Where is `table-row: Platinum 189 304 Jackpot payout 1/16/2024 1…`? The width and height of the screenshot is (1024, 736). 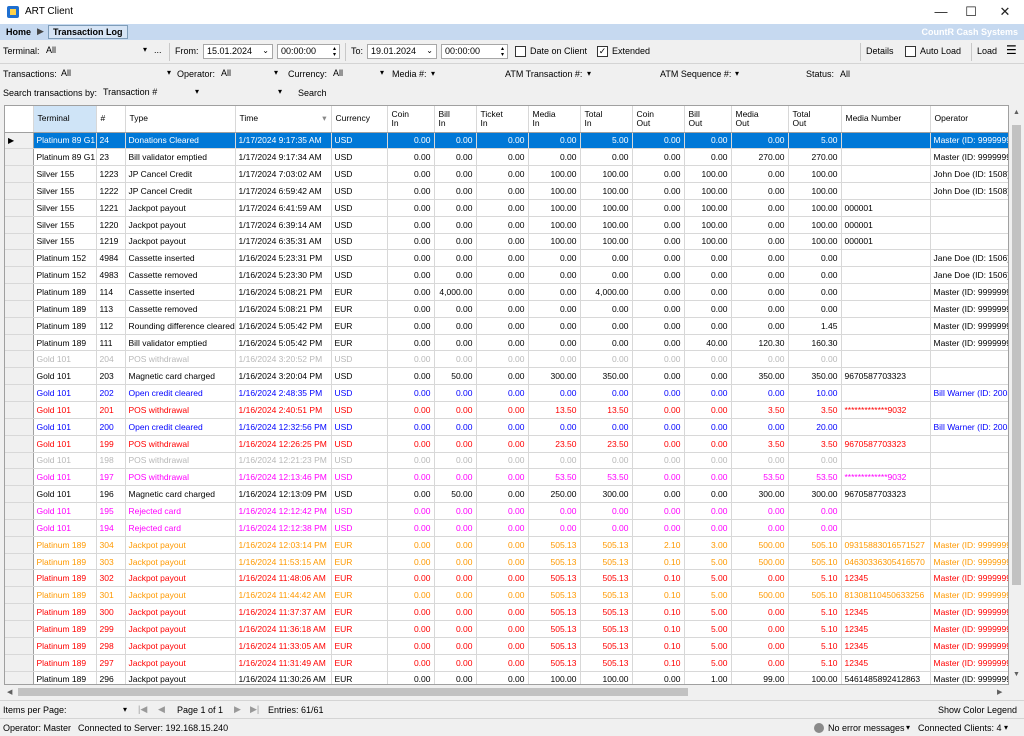 table-row: Platinum 189 304 Jackpot payout 1/16/2024 1… is located at coordinates (506, 545).